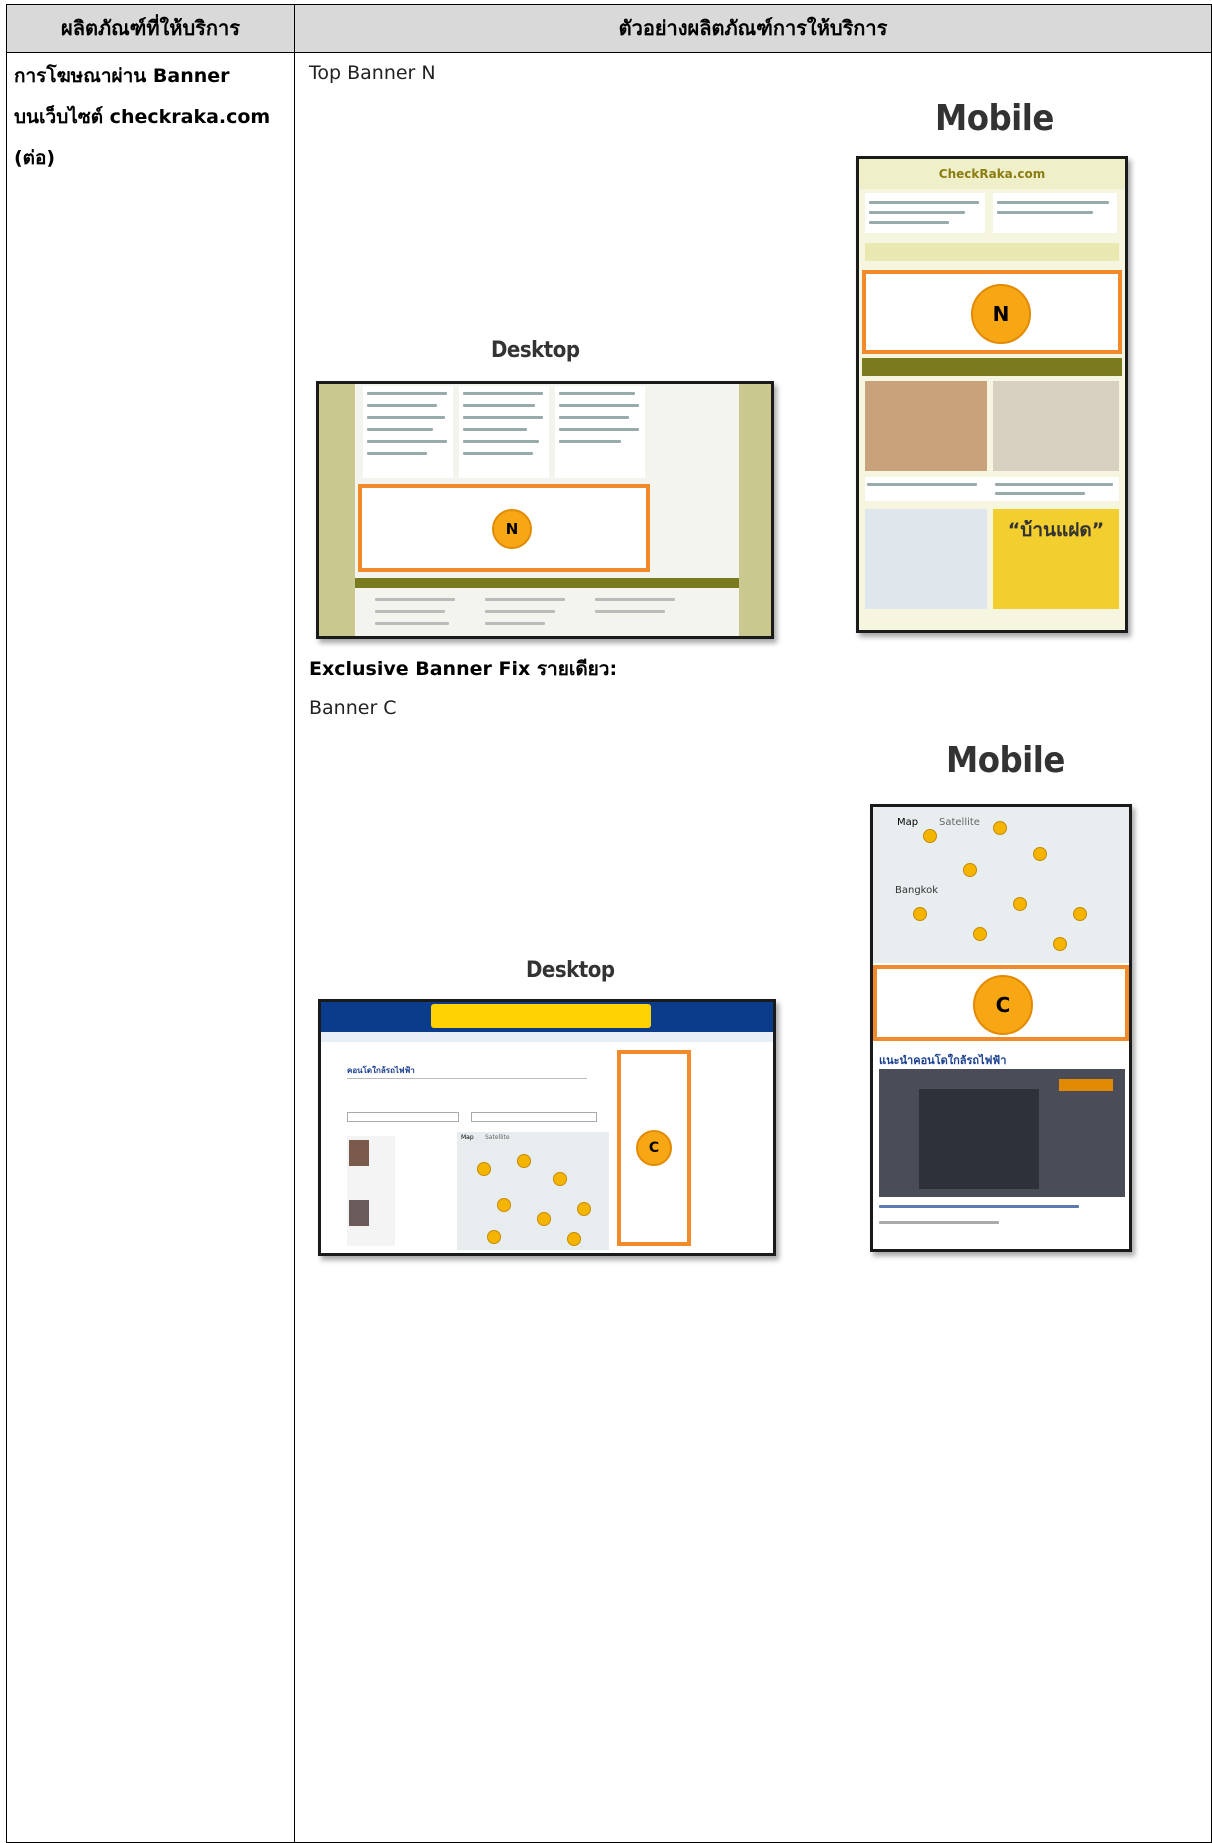 The image size is (1212, 1843). Describe the element at coordinates (541, 1016) in the screenshot. I see `hero-promo` at that location.